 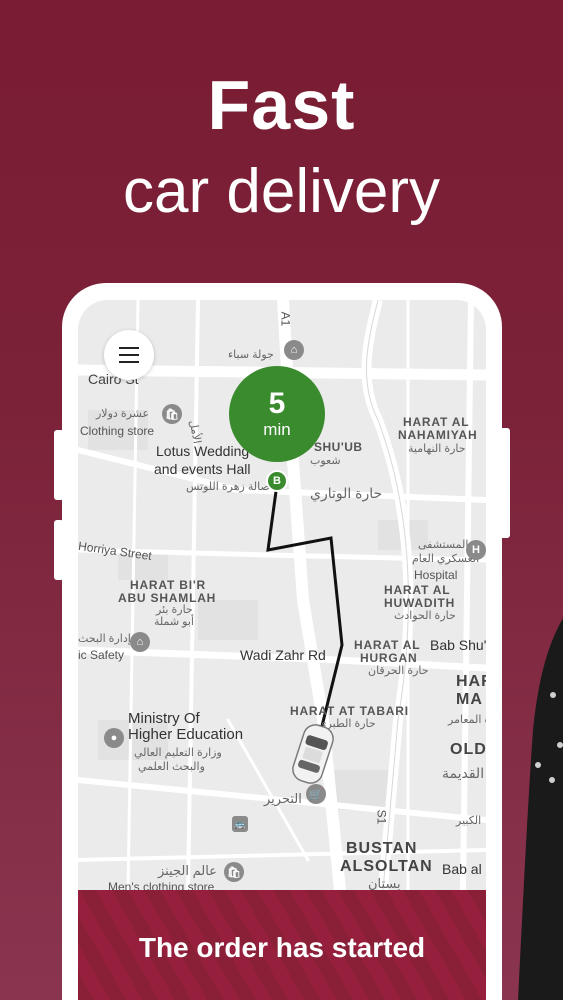 What do you see at coordinates (381, 817) in the screenshot?
I see `road-label: S1` at bounding box center [381, 817].